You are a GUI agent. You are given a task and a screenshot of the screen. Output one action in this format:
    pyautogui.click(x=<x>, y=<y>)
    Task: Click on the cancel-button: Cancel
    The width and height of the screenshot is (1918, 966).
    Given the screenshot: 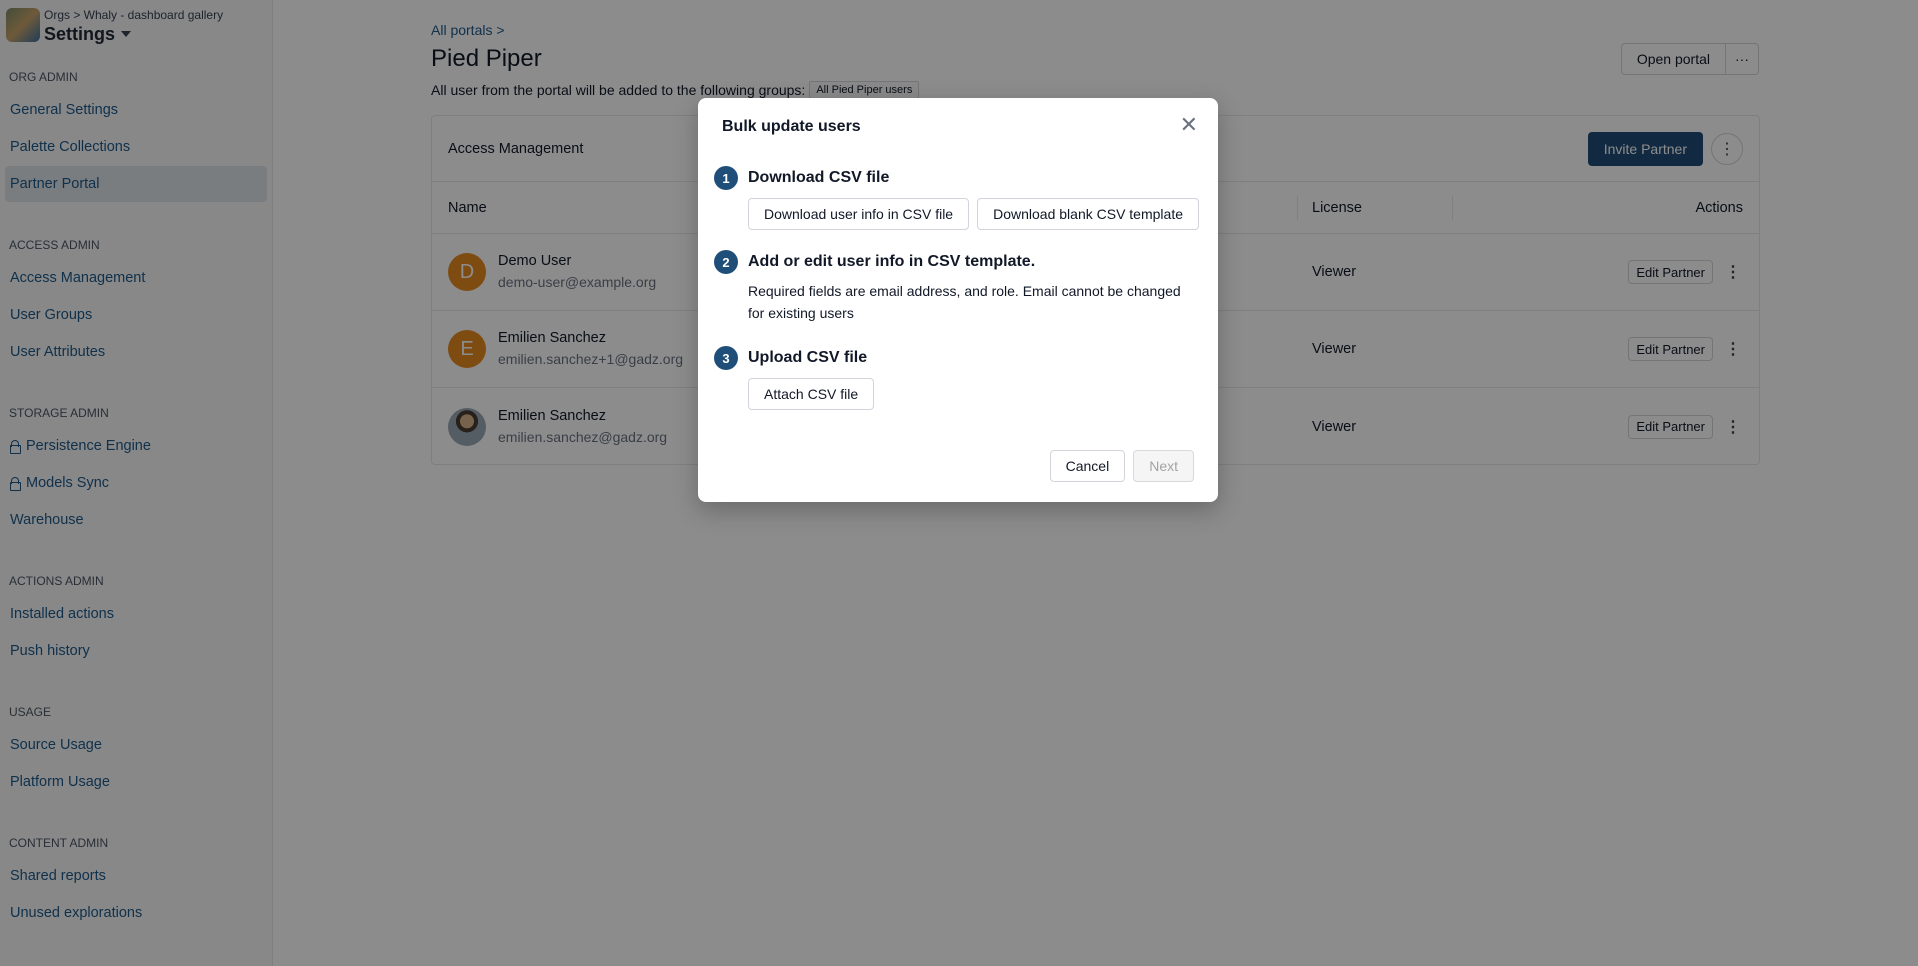 What is the action you would take?
    pyautogui.click(x=1087, y=466)
    